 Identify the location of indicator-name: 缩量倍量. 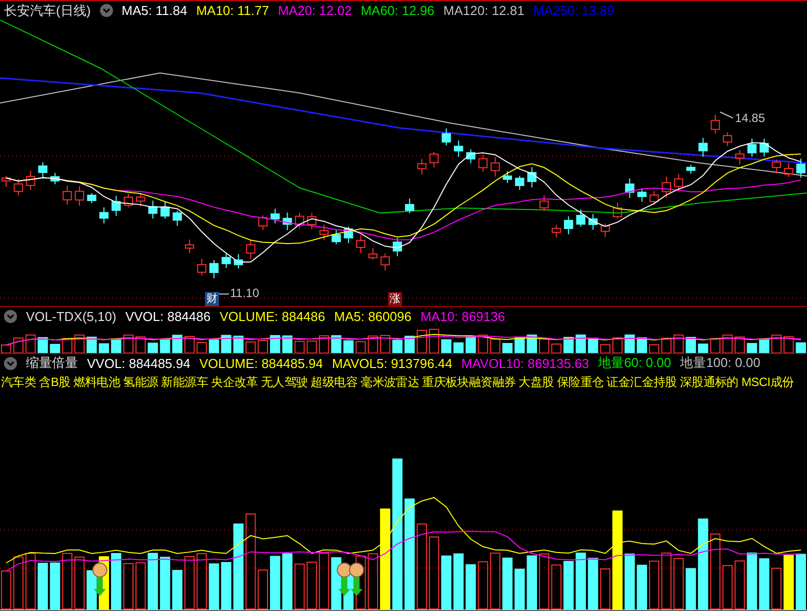
(52, 363).